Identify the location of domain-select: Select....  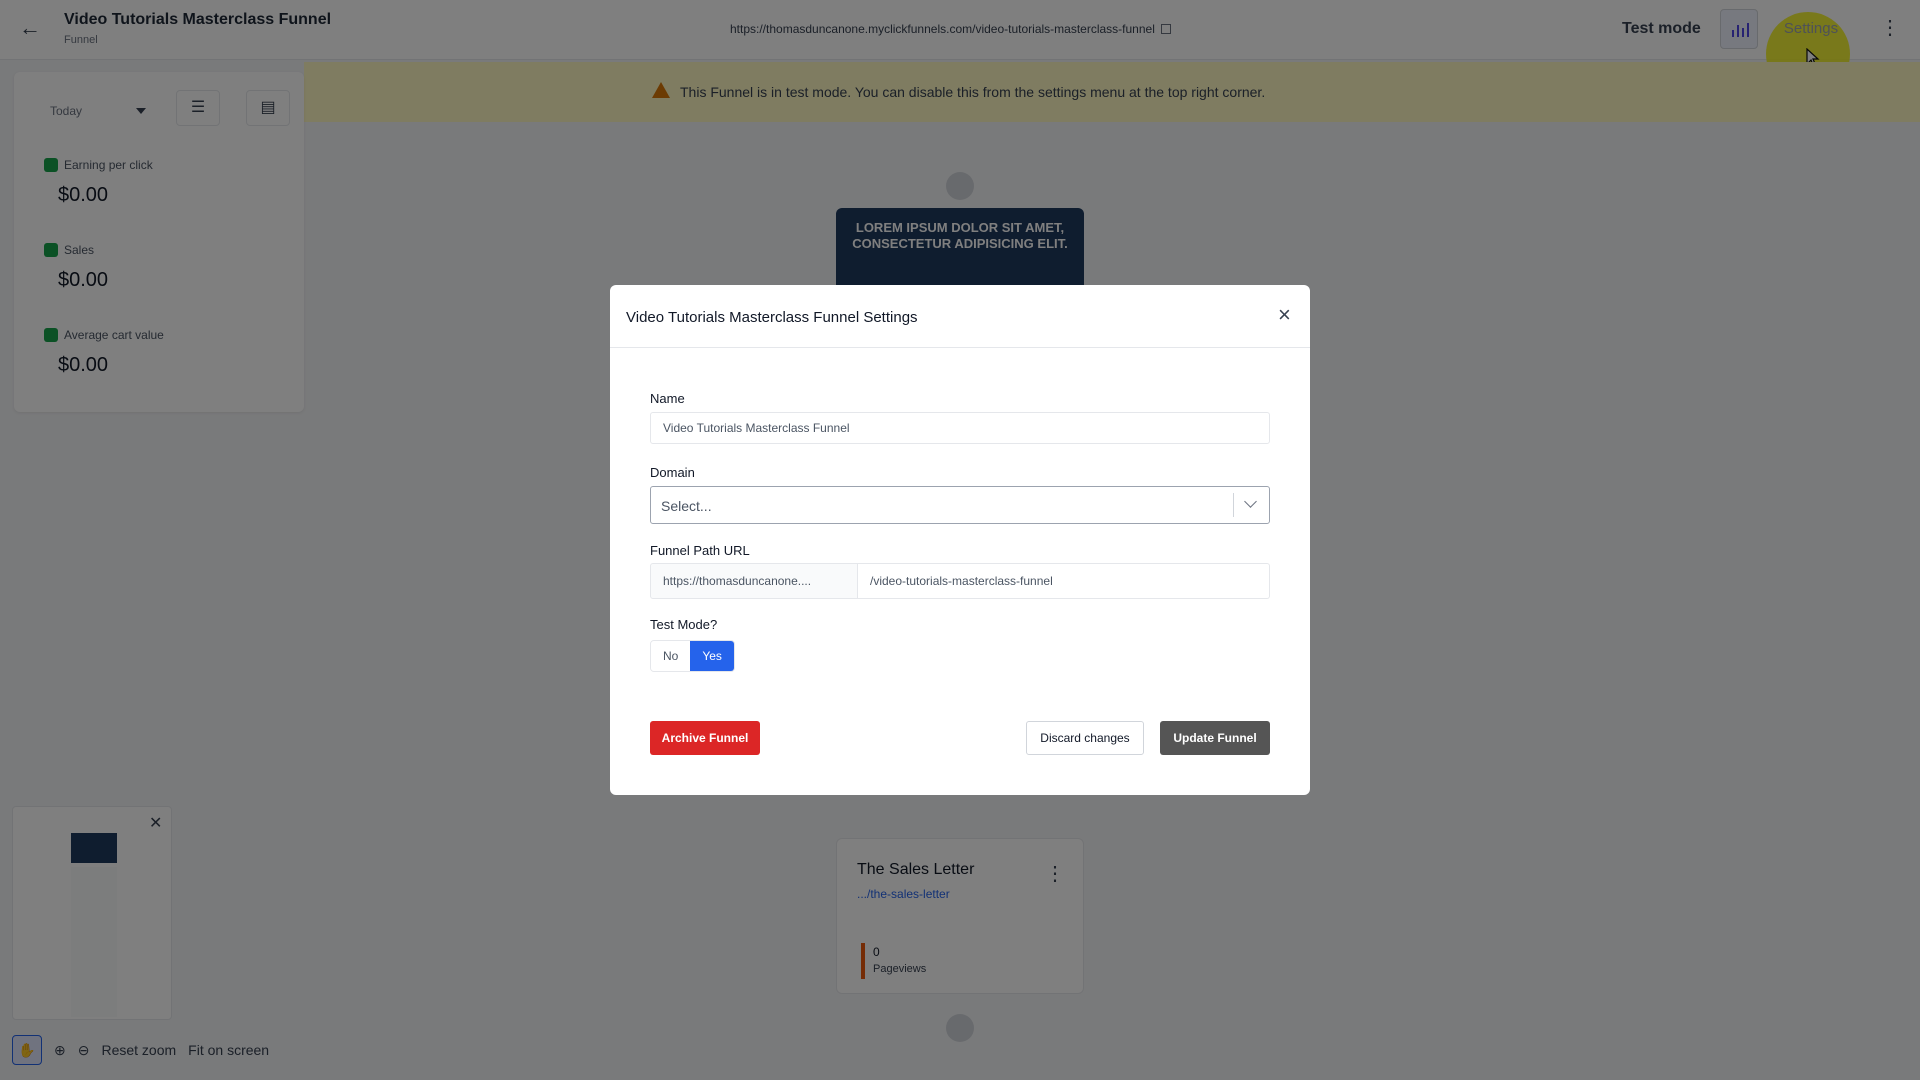
(960, 505).